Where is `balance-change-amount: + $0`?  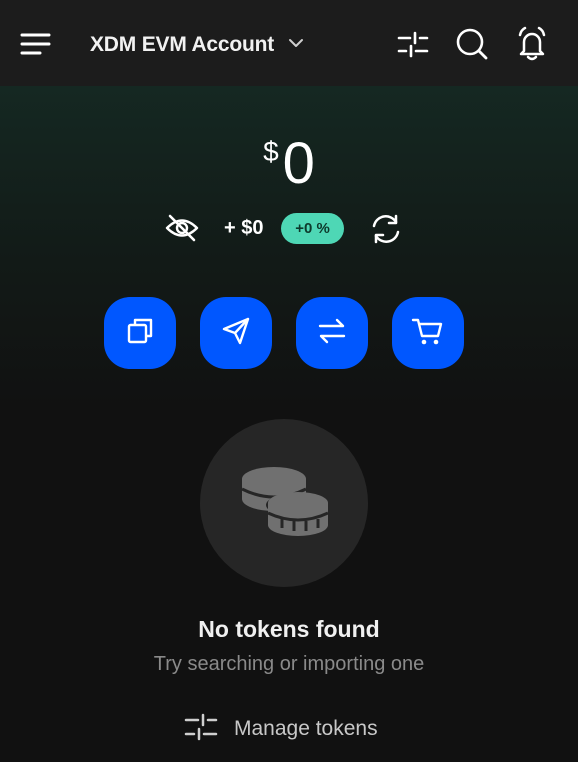
balance-change-amount: + $0 is located at coordinates (244, 228).